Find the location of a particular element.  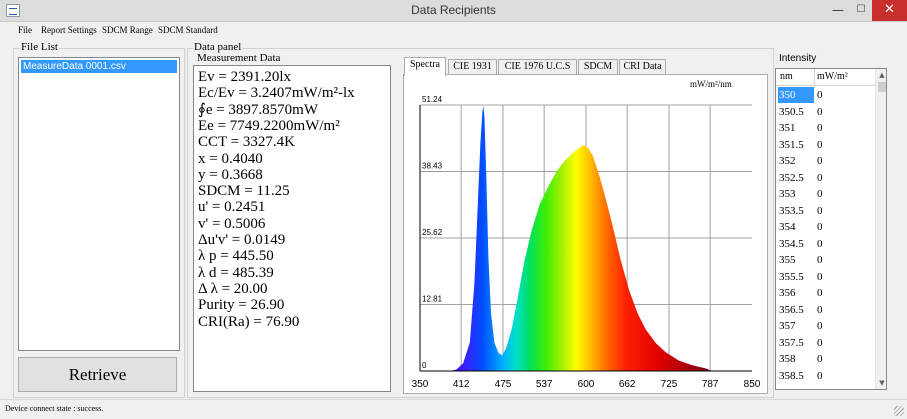

cell-wavelength: 352.5 is located at coordinates (796, 178).